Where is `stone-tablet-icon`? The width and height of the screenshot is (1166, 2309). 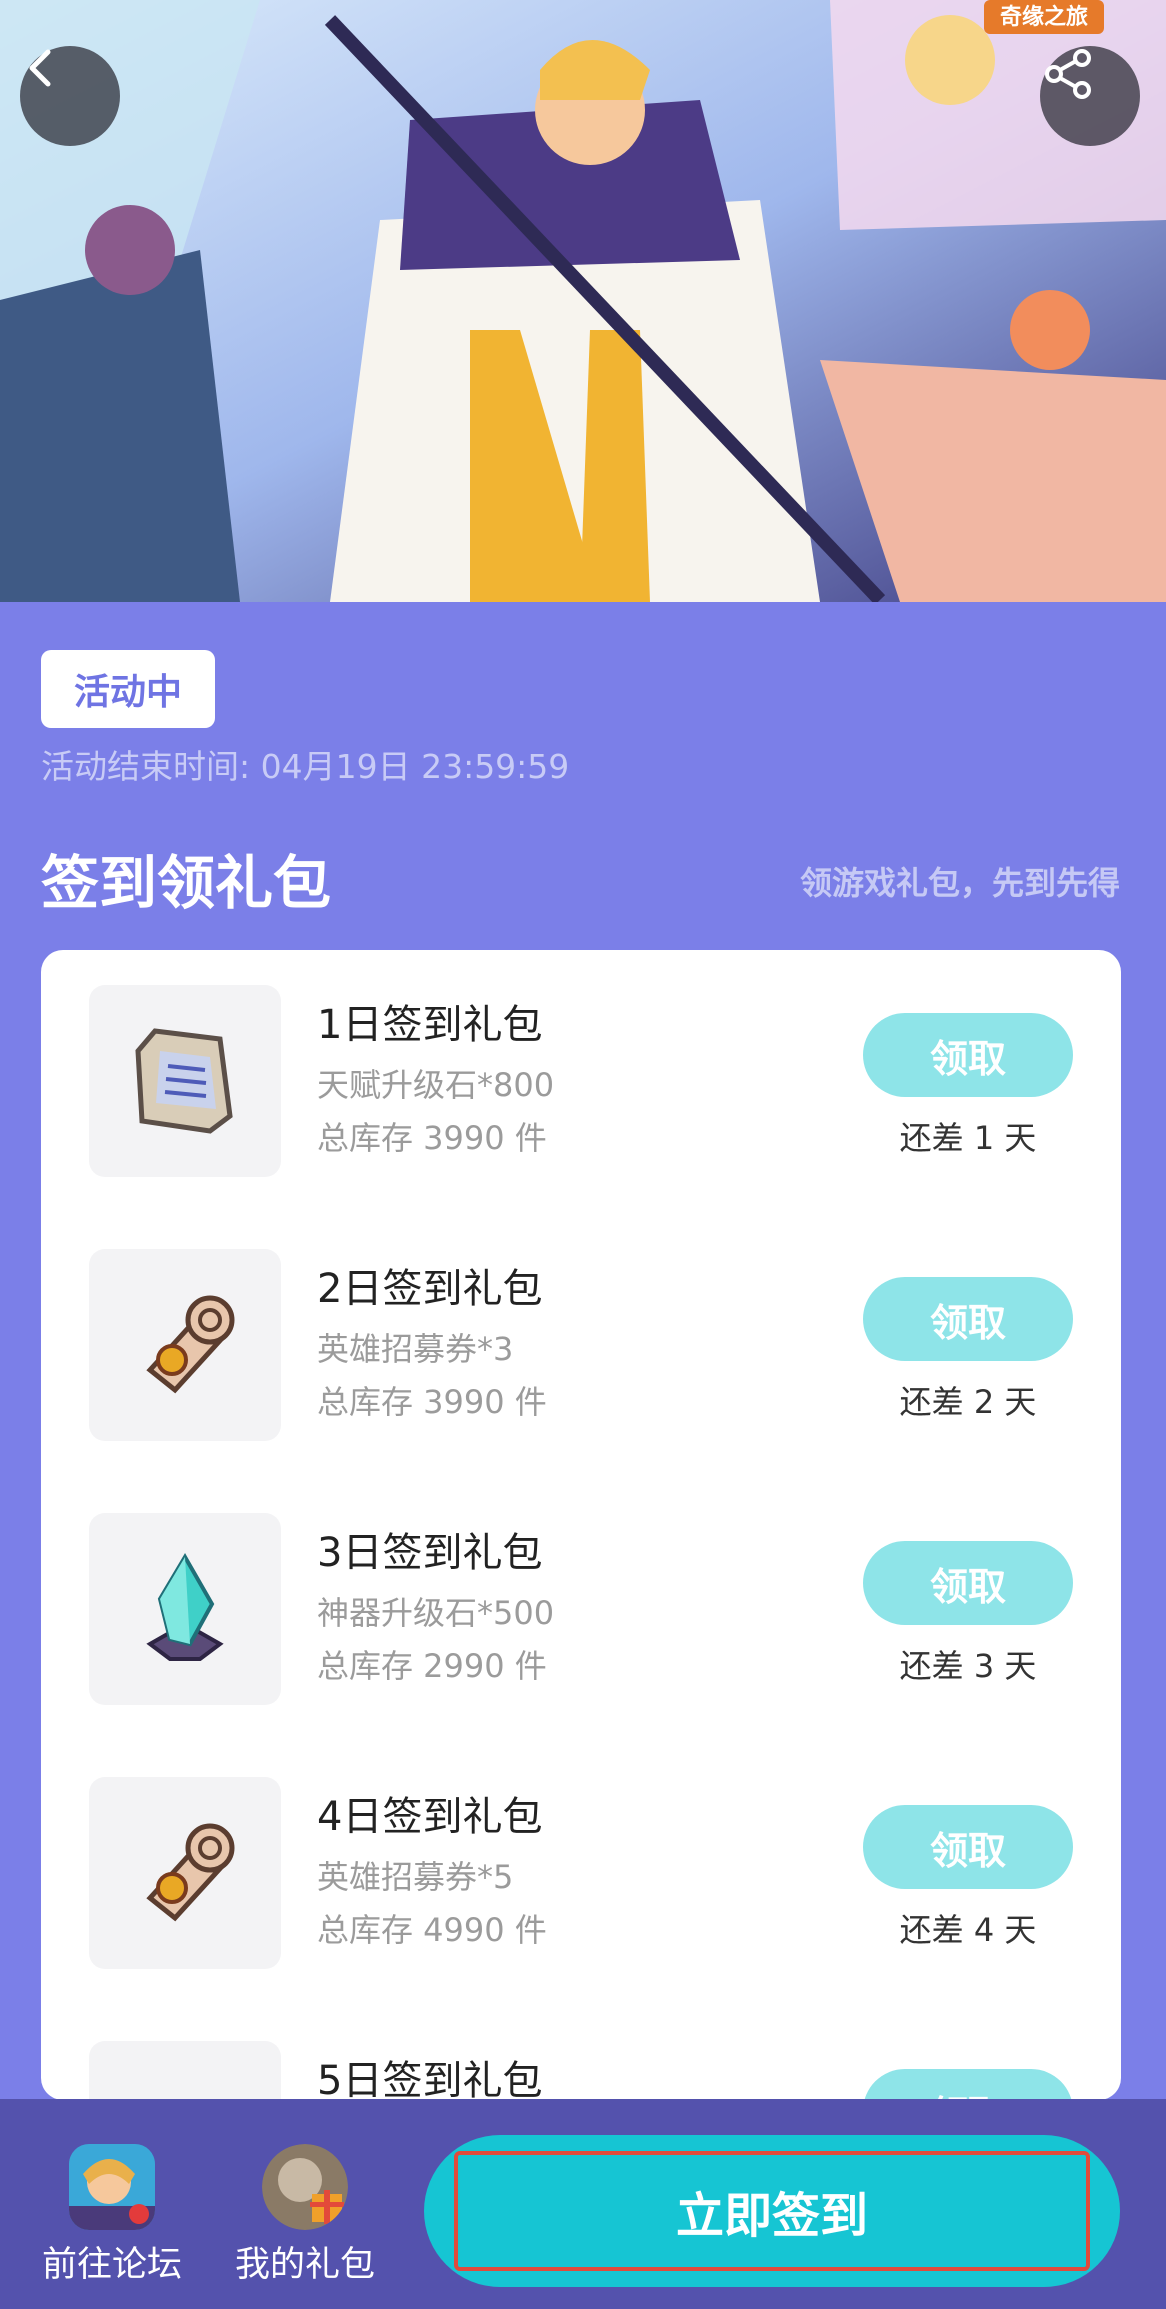
stone-tablet-icon is located at coordinates (184, 1081).